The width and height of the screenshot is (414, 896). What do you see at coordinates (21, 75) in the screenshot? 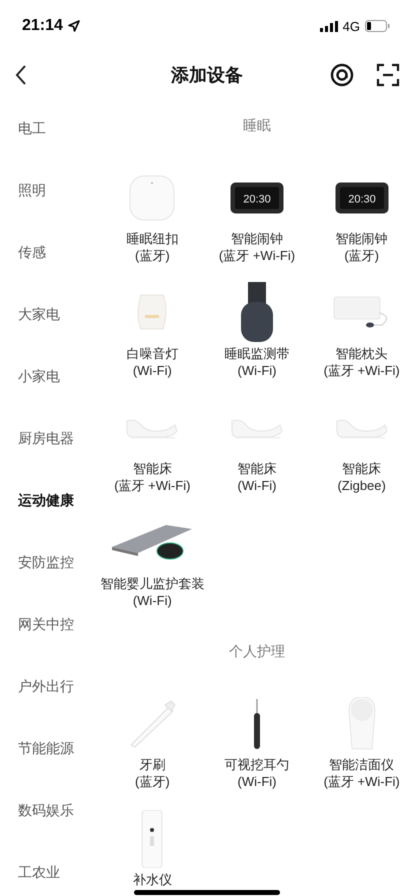
I see `back-button` at bounding box center [21, 75].